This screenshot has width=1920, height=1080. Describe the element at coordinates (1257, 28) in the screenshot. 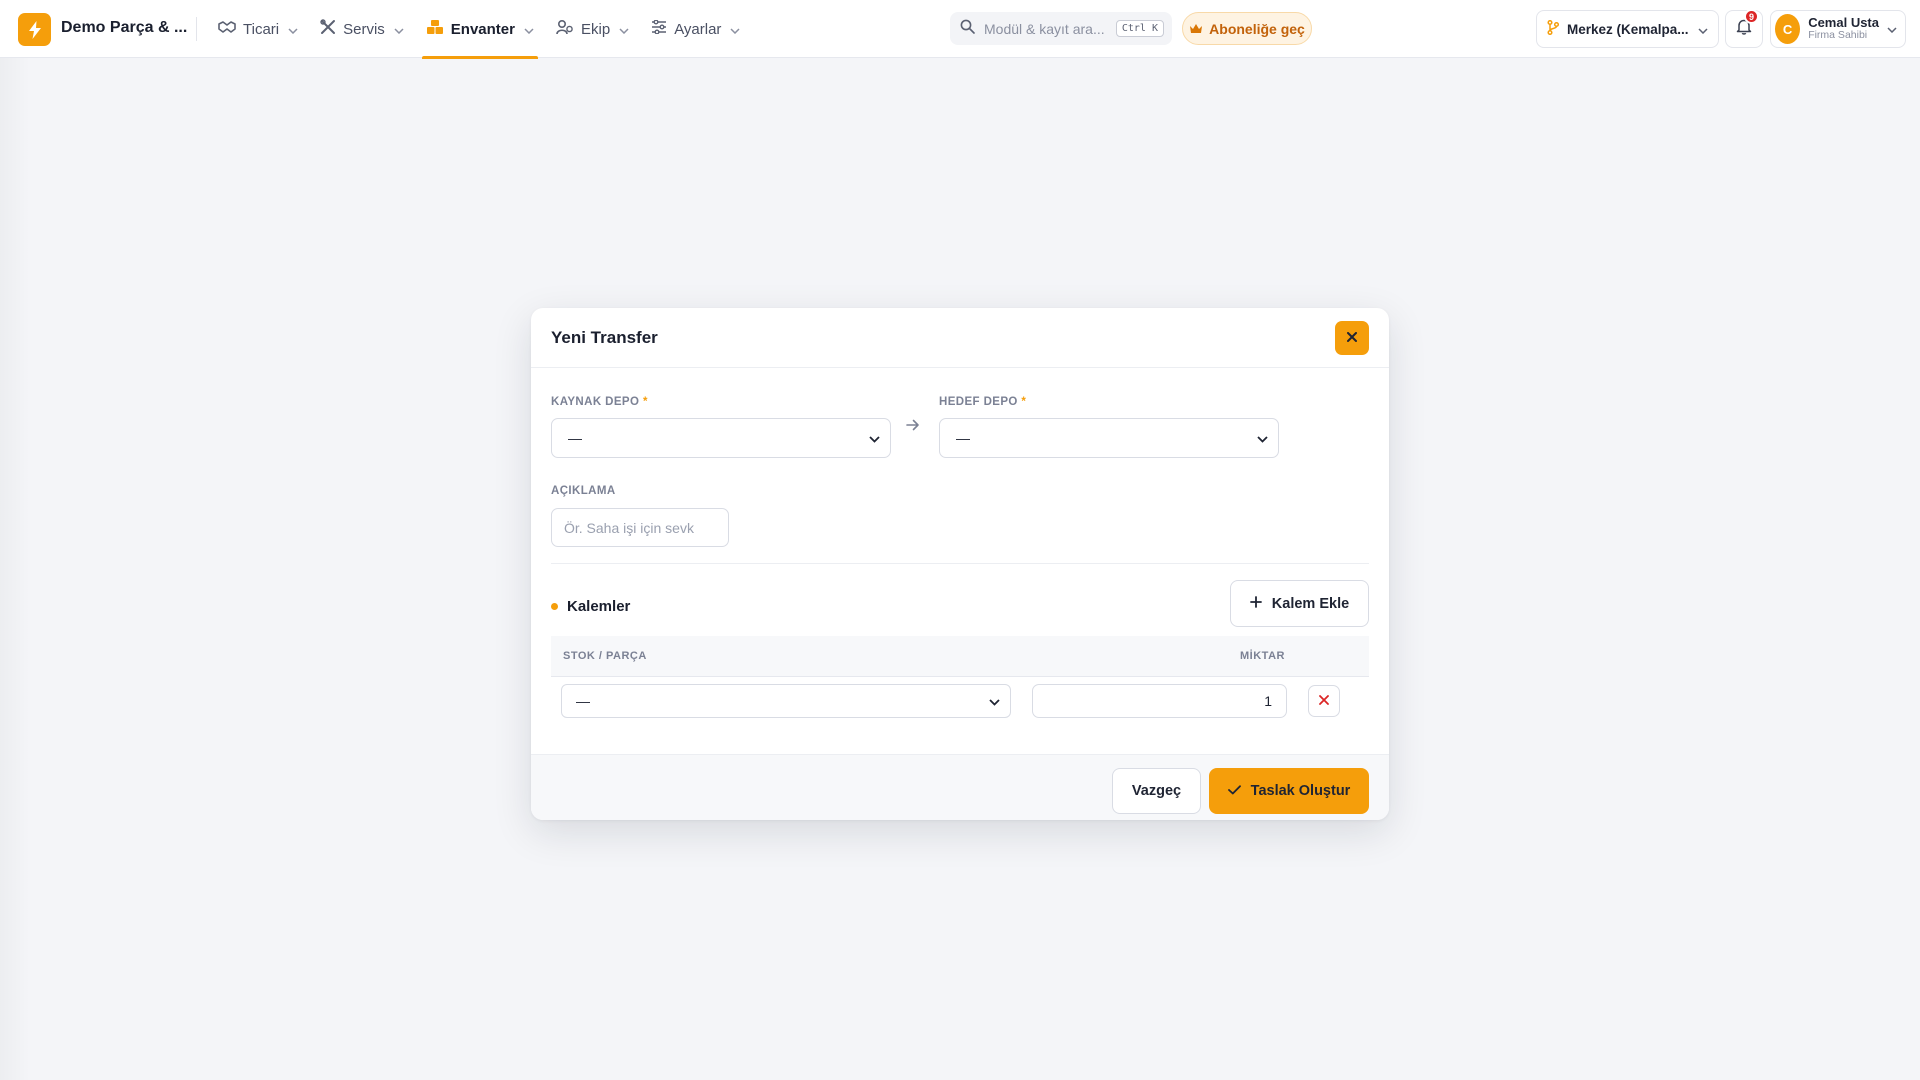

I see `subscribe-label: Aboneliğe geç` at that location.